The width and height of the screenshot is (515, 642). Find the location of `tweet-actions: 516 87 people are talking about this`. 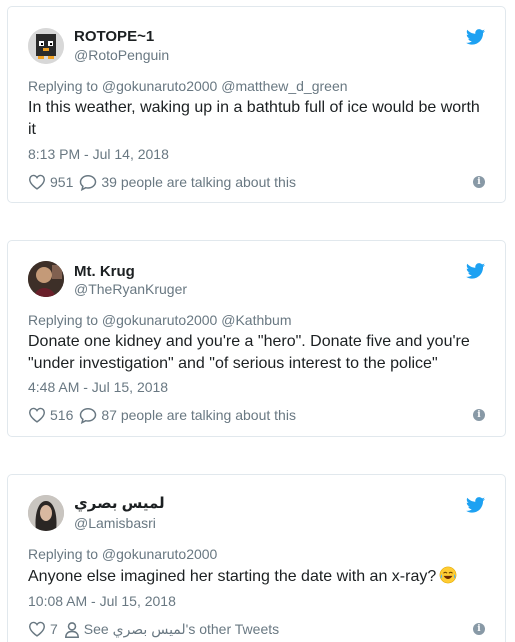

tweet-actions: 516 87 people are talking about this is located at coordinates (256, 415).